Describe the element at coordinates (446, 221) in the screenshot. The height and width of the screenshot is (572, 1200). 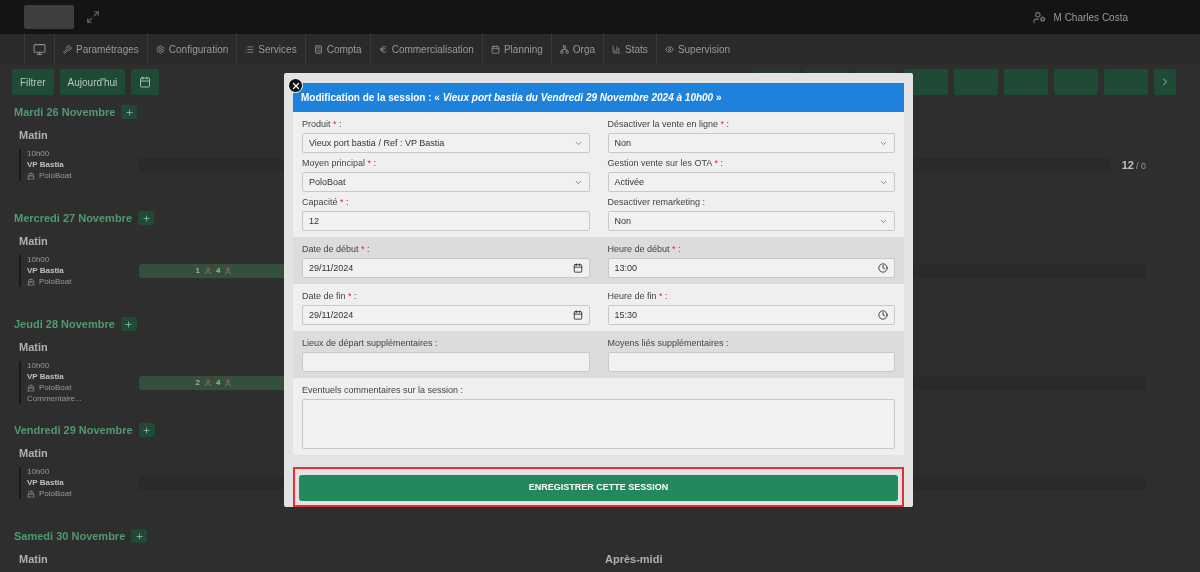
I see `input-field: 12` at that location.